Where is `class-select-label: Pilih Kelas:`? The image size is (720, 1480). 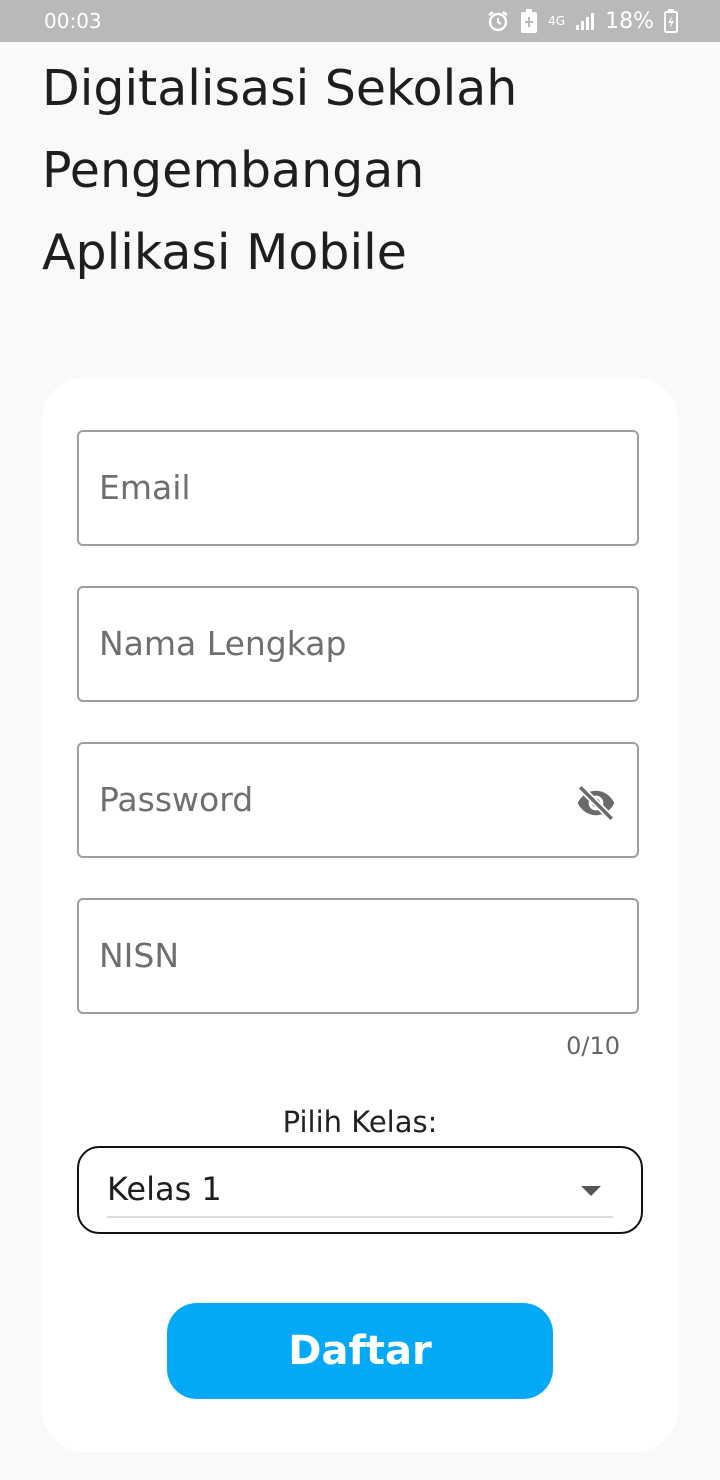 class-select-label: Pilih Kelas: is located at coordinates (360, 1122).